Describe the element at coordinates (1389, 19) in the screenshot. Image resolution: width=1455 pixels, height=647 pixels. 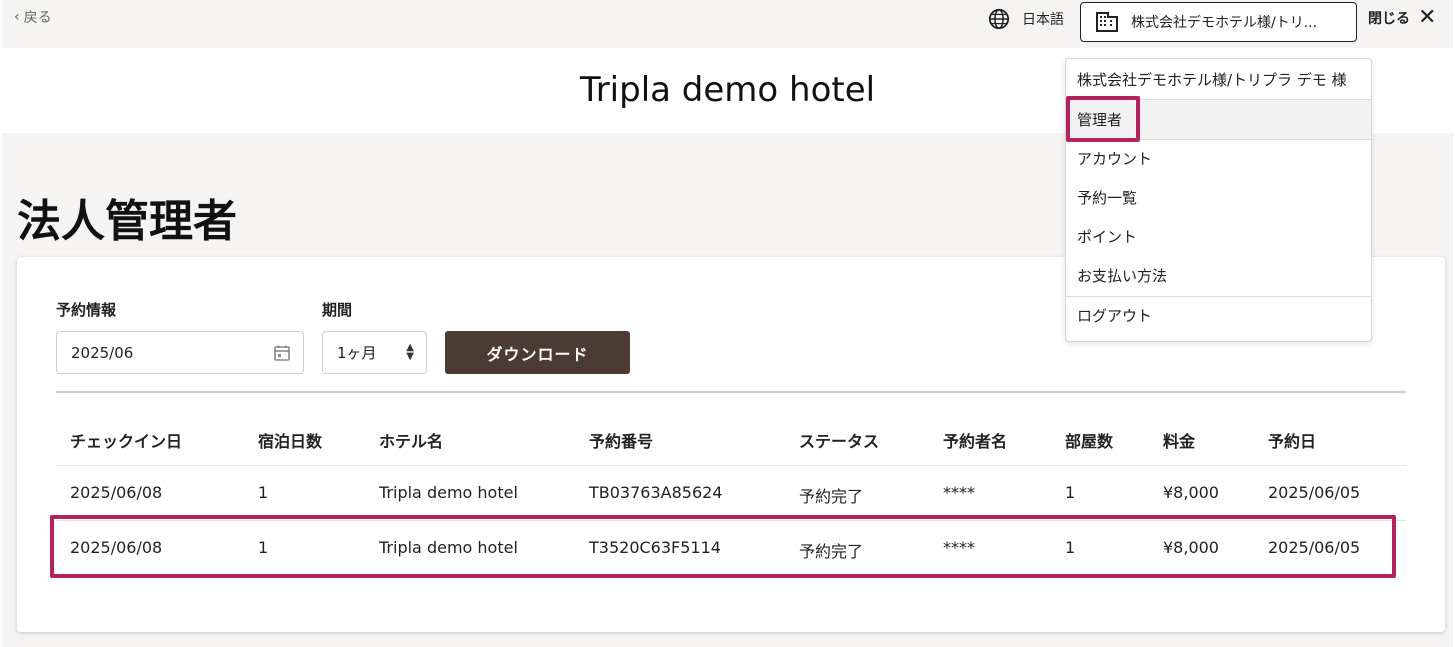
I see `close-label: 閉じる` at that location.